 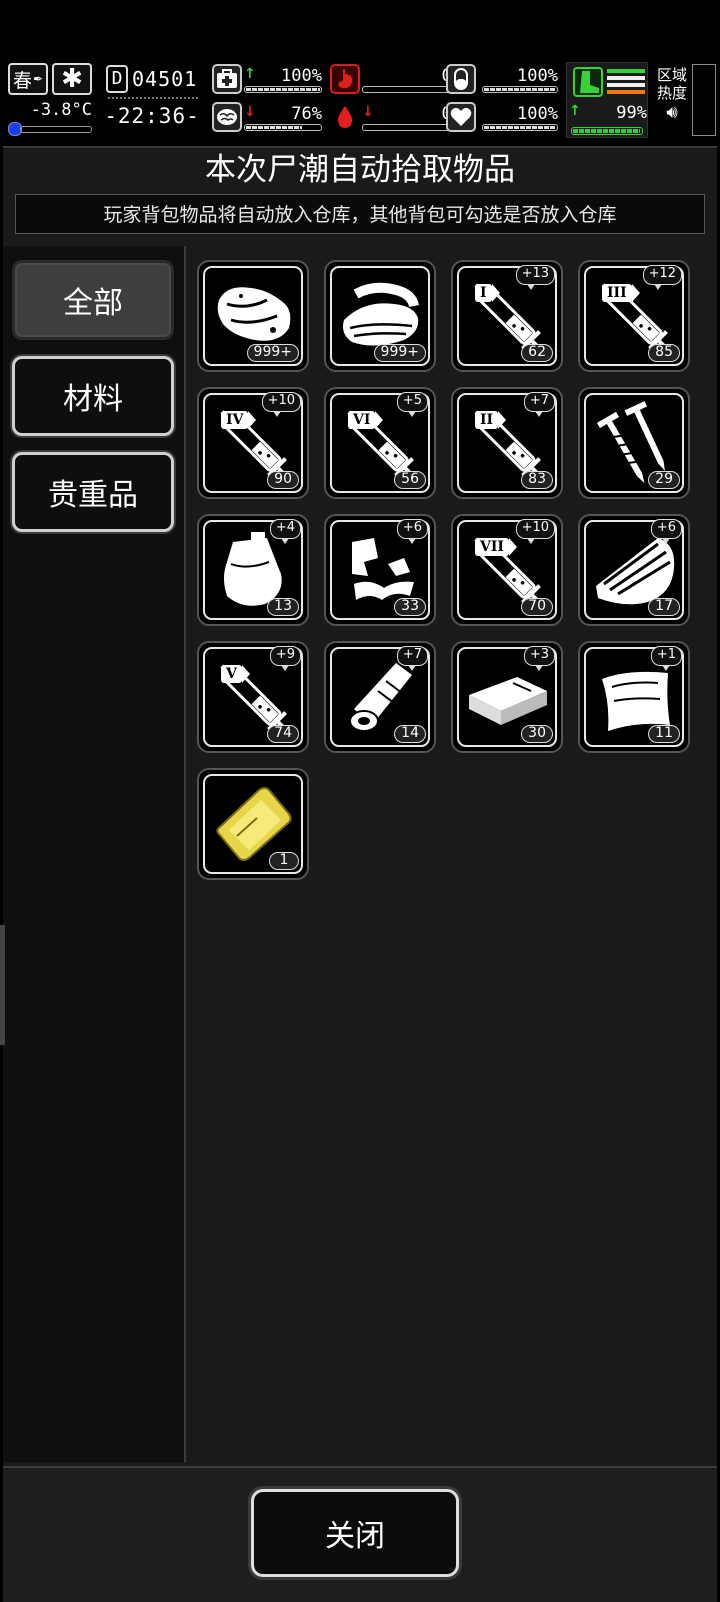 I want to click on item-slot: +7 14, so click(x=380, y=697).